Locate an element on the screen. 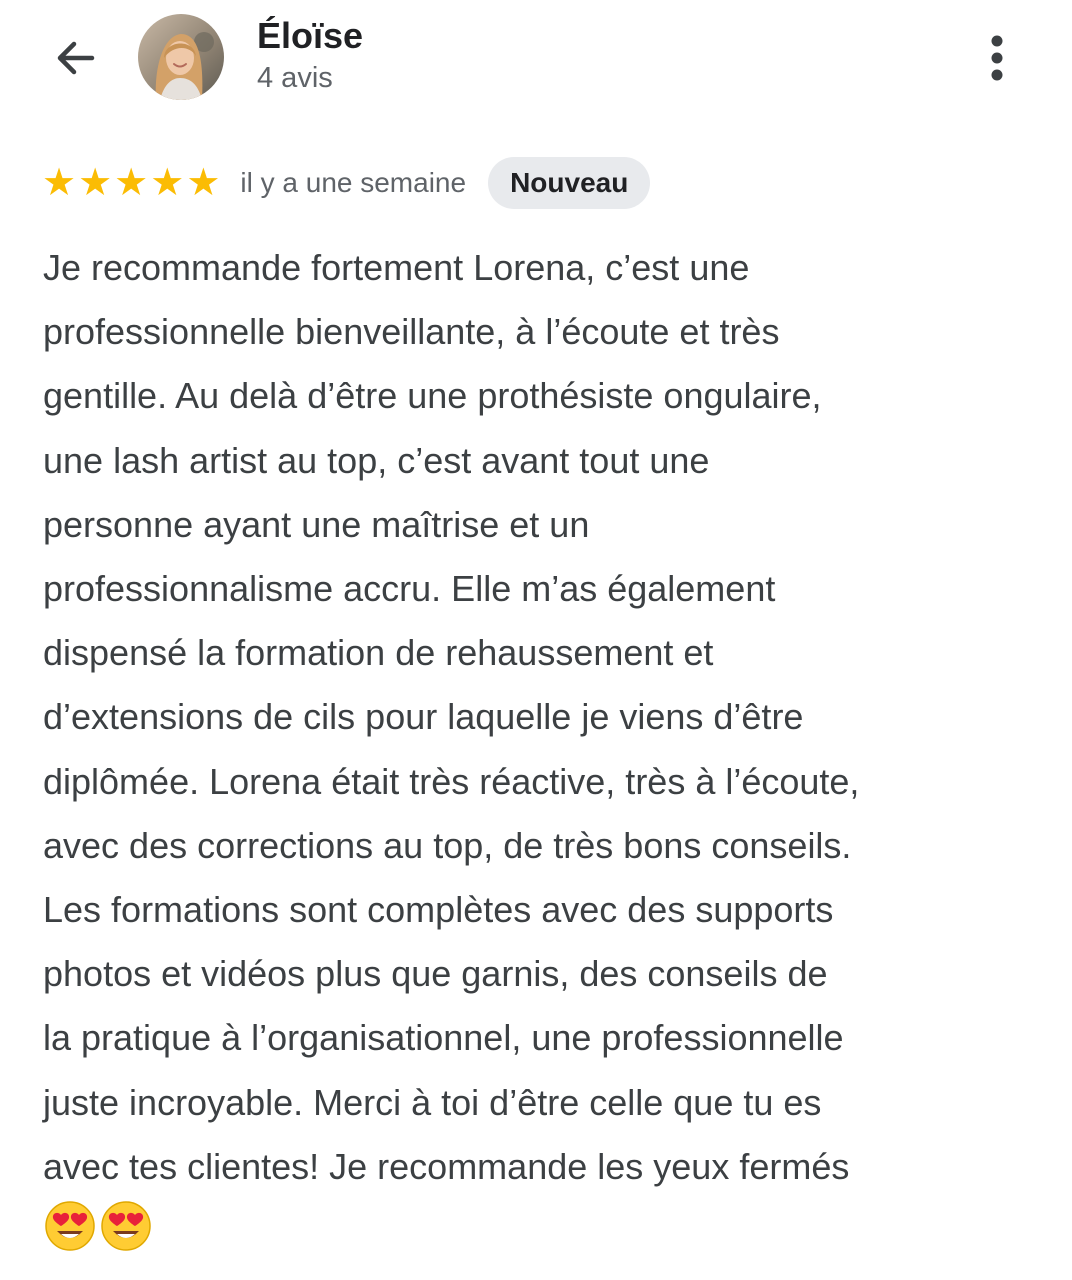  review-header: Éloïse 4 avis is located at coordinates (536, 60).